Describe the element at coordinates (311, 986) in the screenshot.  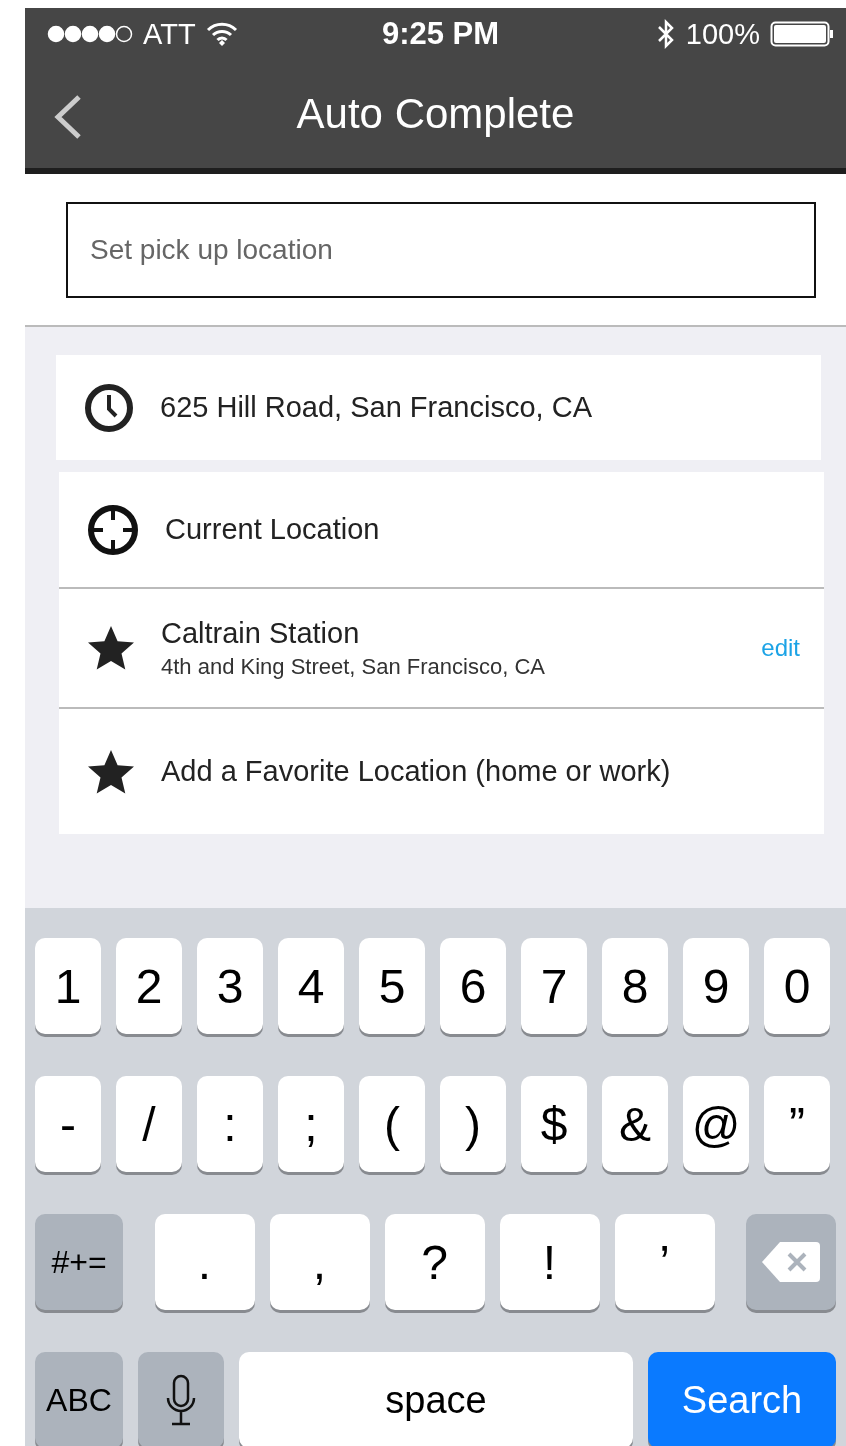
I see `keyboard-key: 4` at that location.